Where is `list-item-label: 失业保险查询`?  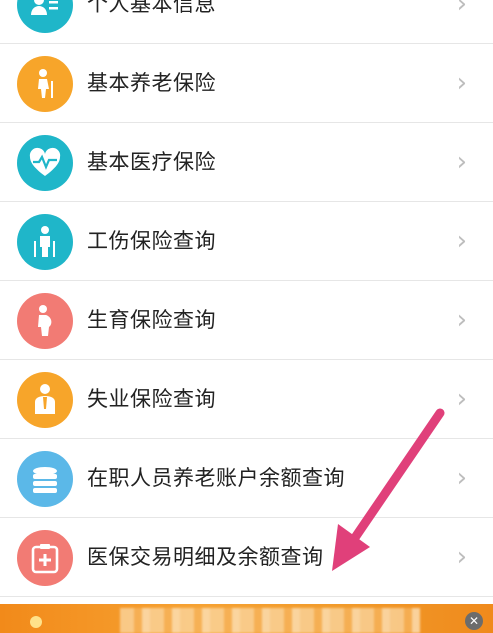
list-item-label: 失业保险查询 is located at coordinates (151, 399).